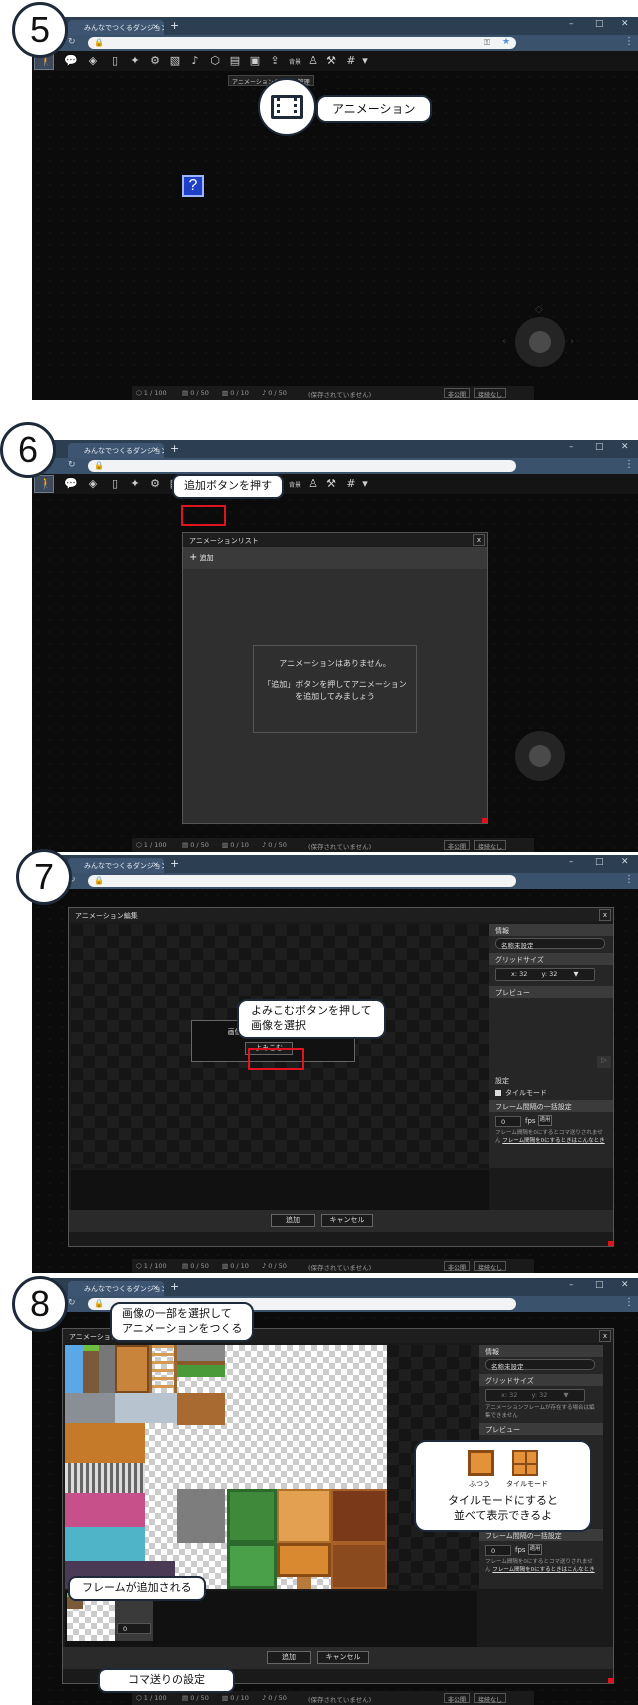 This screenshot has height=1705, width=638. What do you see at coordinates (226, 1467) in the screenshot?
I see `tileset-canvas` at bounding box center [226, 1467].